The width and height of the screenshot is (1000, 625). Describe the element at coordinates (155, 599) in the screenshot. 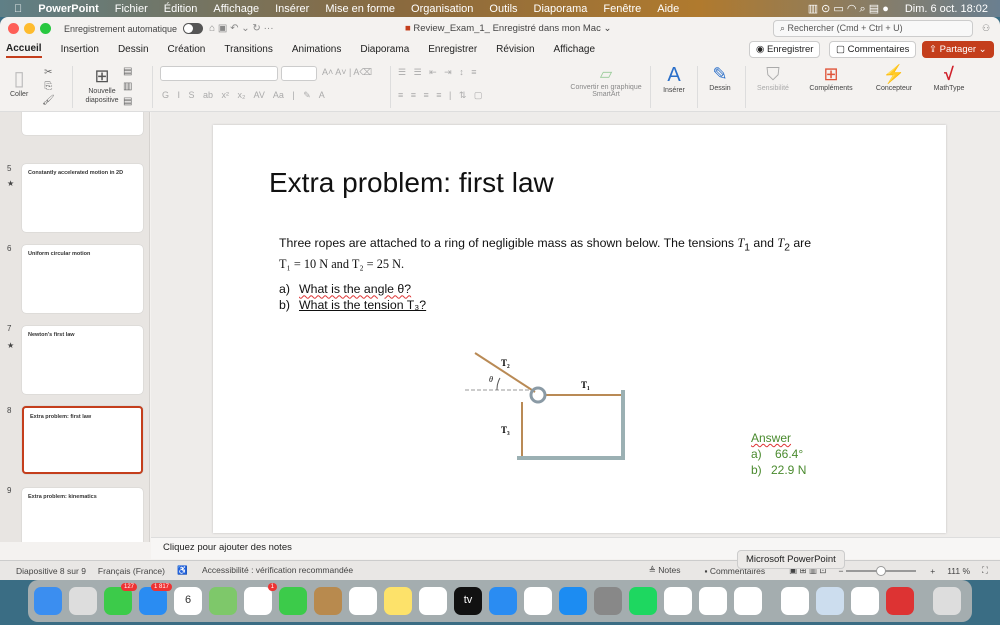

I see `dock-mail-icon: 1 817` at that location.